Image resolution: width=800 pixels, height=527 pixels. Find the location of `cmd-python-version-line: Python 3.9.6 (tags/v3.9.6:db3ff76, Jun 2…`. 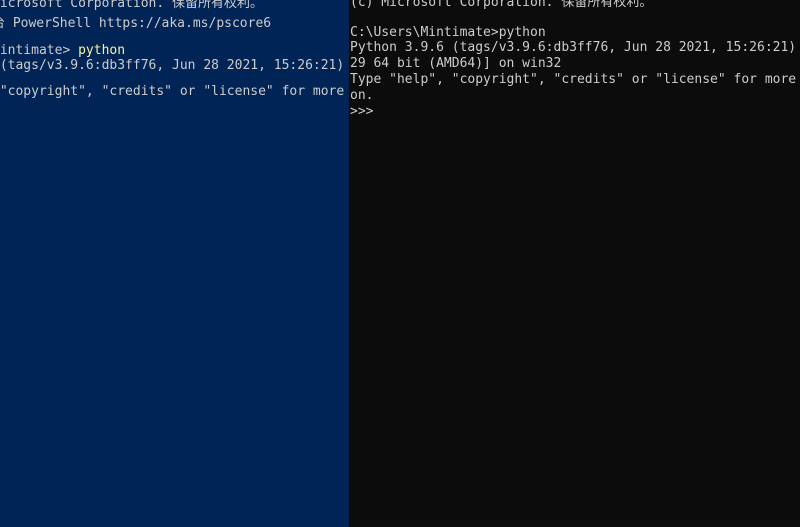

cmd-python-version-line: Python 3.9.6 (tags/v3.9.6:db3ff76, Jun 2… is located at coordinates (575, 47).